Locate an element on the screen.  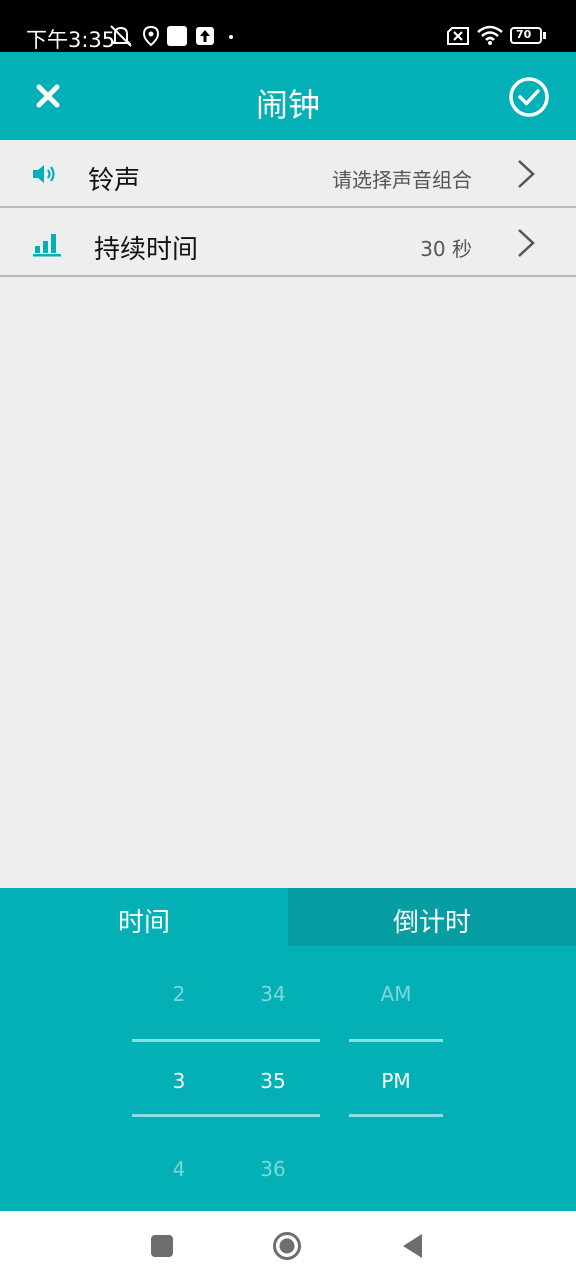
hour-selected: 3 is located at coordinates (179, 1081).